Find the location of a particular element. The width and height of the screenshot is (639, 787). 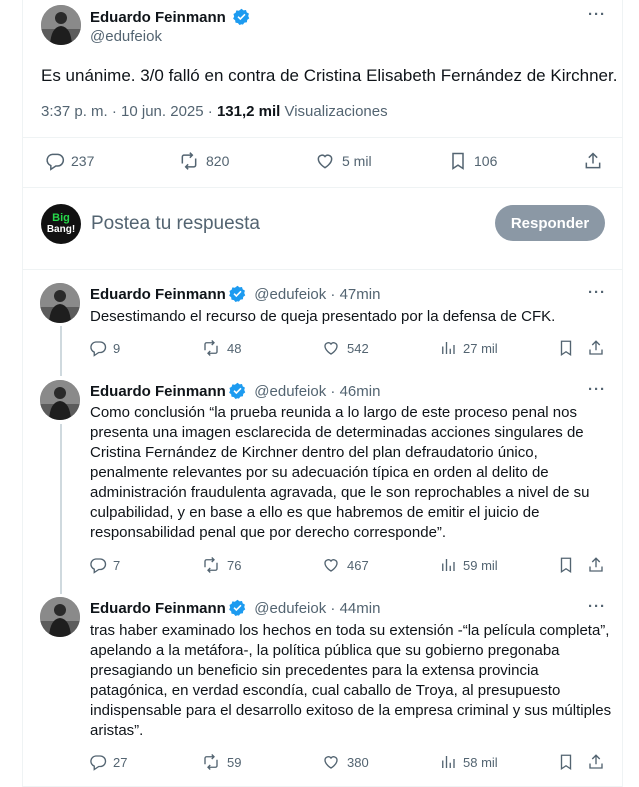

repost-button: 48 is located at coordinates (221, 348).